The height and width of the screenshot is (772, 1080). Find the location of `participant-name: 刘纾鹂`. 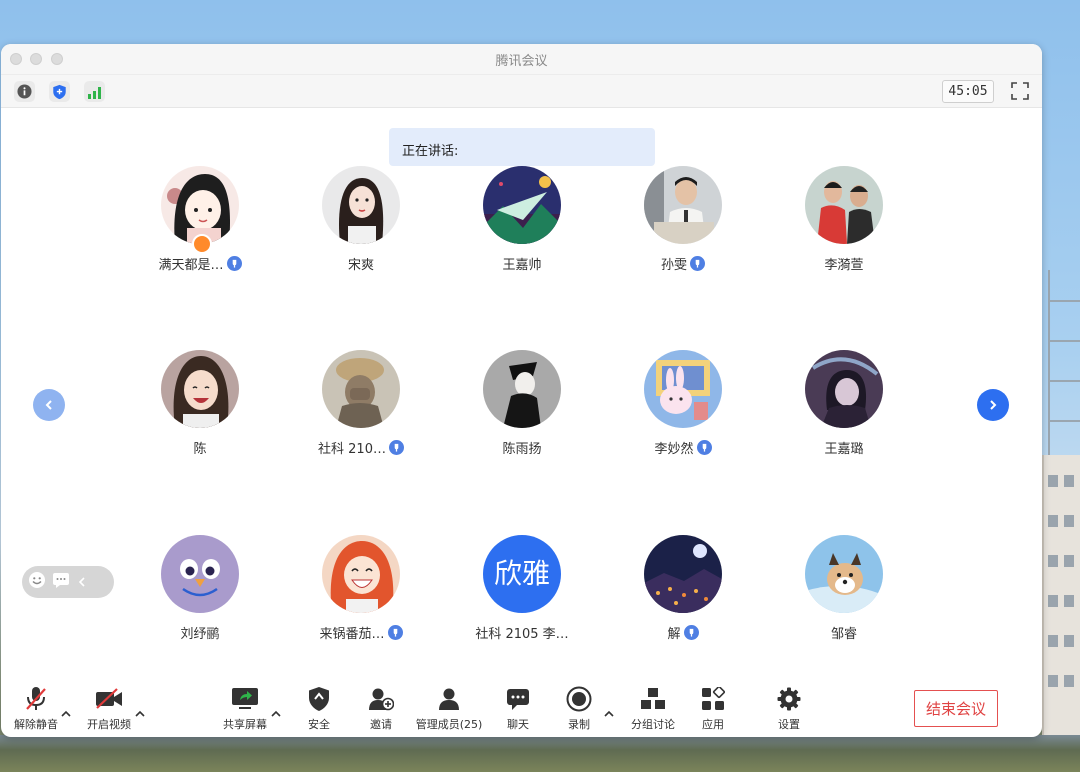

participant-name: 刘纾鹂 is located at coordinates (200, 634).